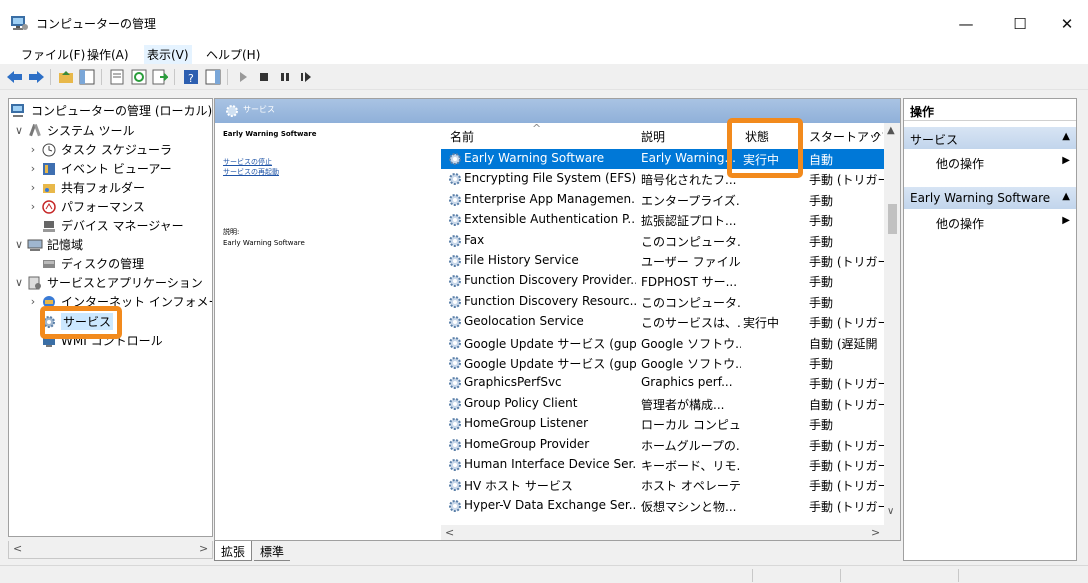 The width and height of the screenshot is (1088, 583). Describe the element at coordinates (990, 222) in the screenshot. I see `action-more-actions-selected-service: 他の操作 ▶` at that location.